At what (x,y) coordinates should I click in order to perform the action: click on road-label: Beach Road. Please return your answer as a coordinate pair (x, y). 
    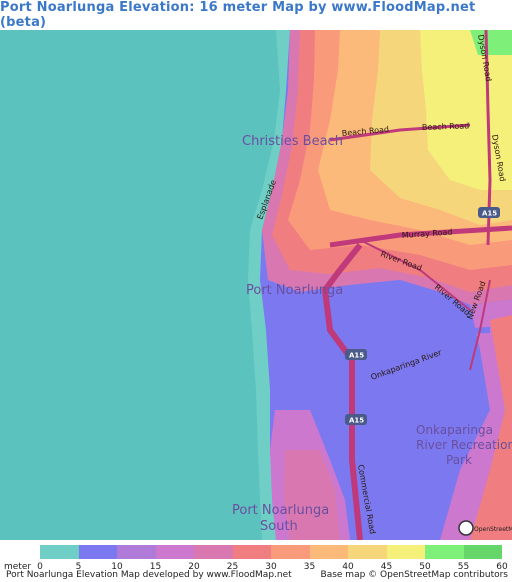
    Looking at the image, I should click on (446, 126).